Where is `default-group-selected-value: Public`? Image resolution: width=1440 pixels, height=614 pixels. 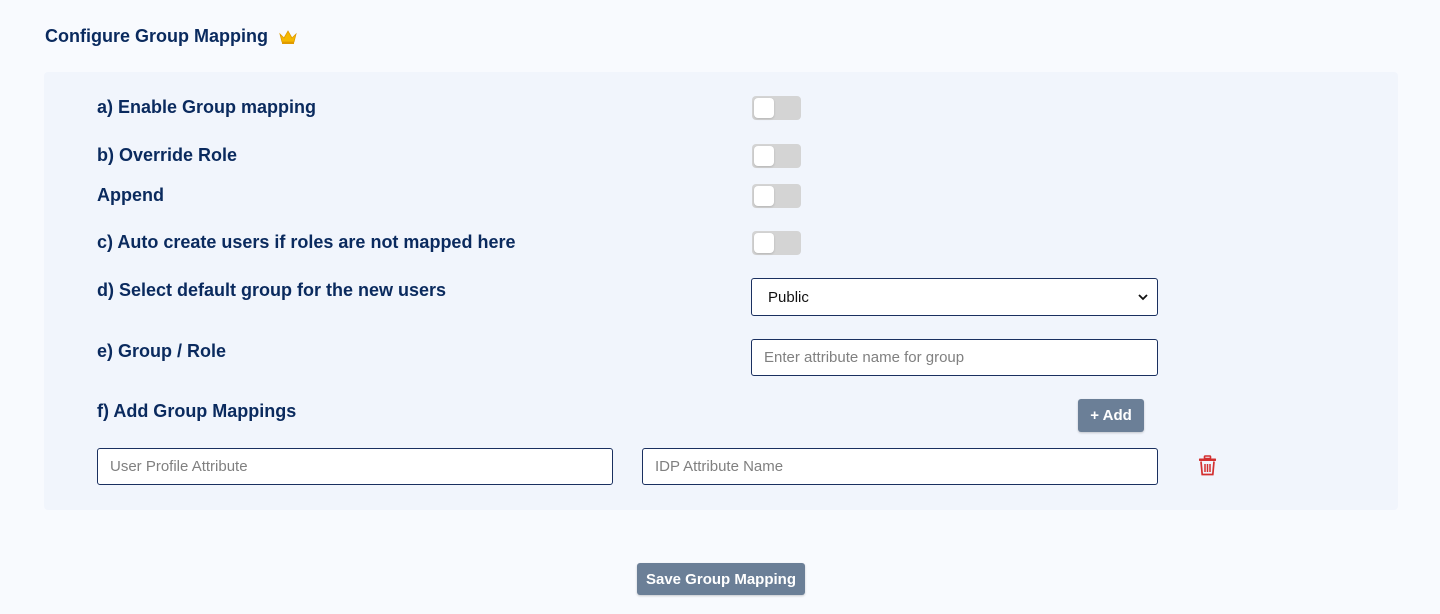 default-group-selected-value: Public is located at coordinates (788, 297).